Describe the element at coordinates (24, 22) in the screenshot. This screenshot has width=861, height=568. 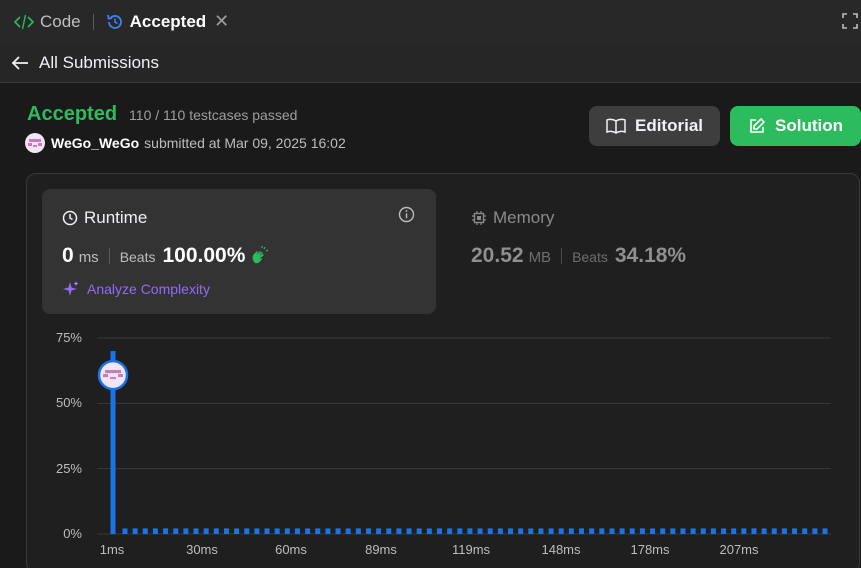
I see `code-icon` at that location.